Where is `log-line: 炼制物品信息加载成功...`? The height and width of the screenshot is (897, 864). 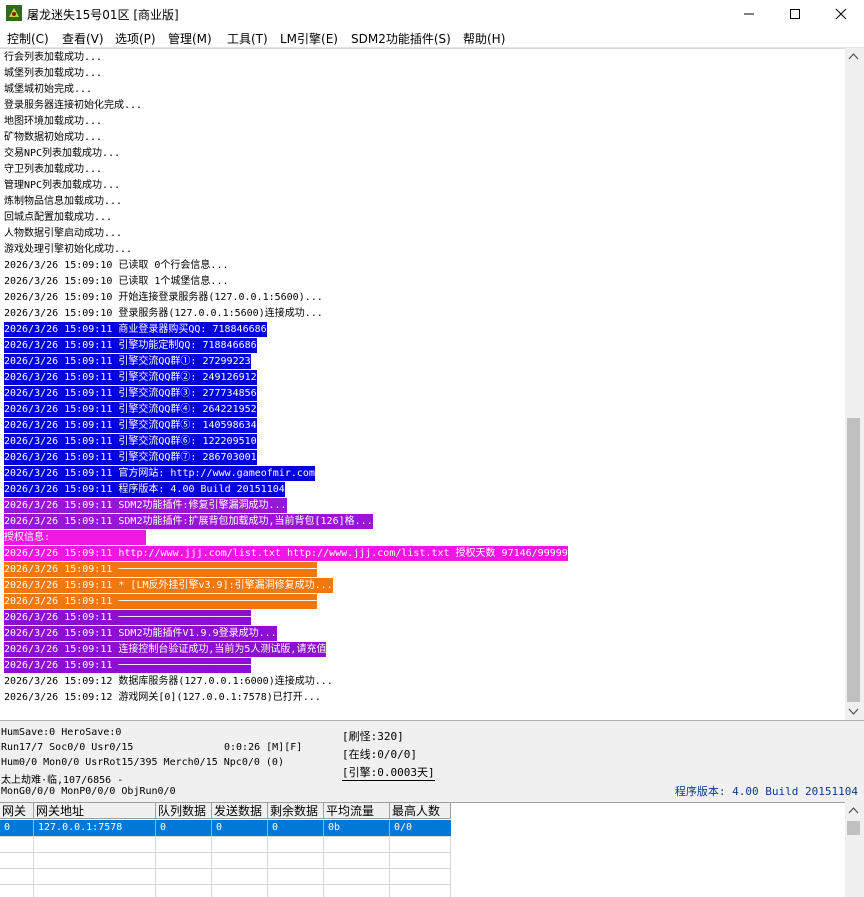 log-line: 炼制物品信息加载成功... is located at coordinates (63, 201).